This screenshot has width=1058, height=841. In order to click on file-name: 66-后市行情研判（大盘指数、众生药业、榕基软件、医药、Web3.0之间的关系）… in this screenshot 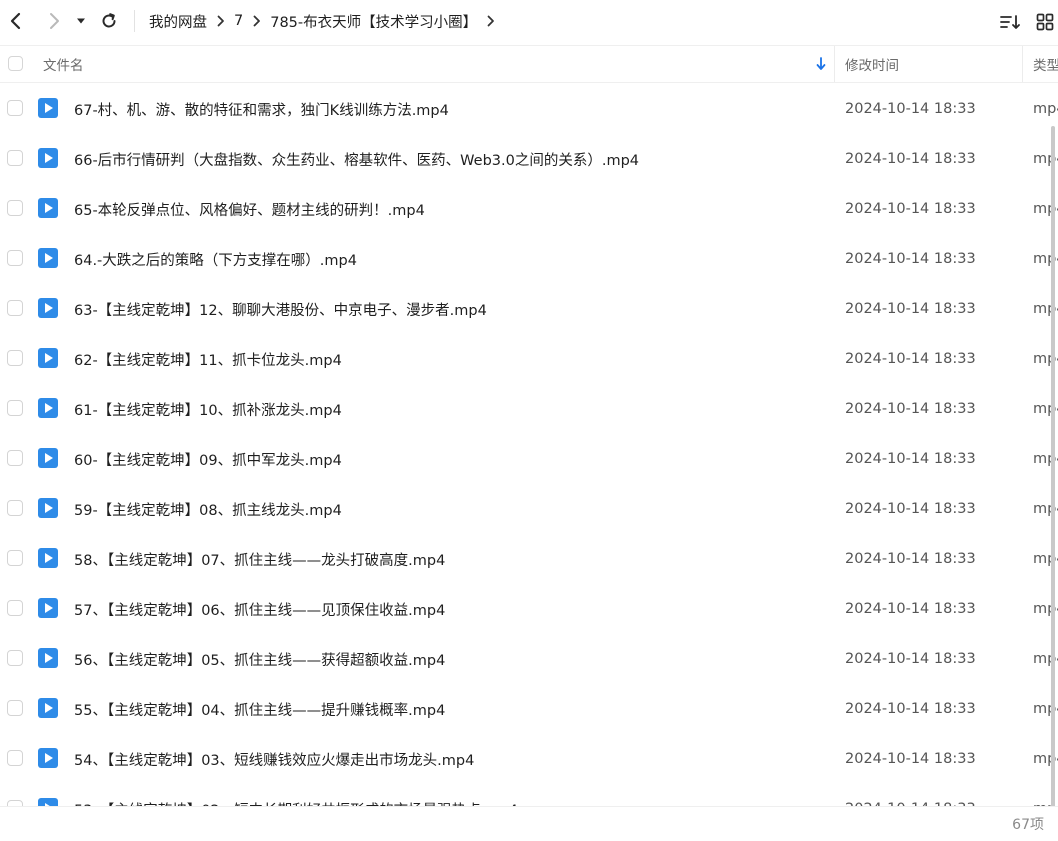, I will do `click(356, 159)`.